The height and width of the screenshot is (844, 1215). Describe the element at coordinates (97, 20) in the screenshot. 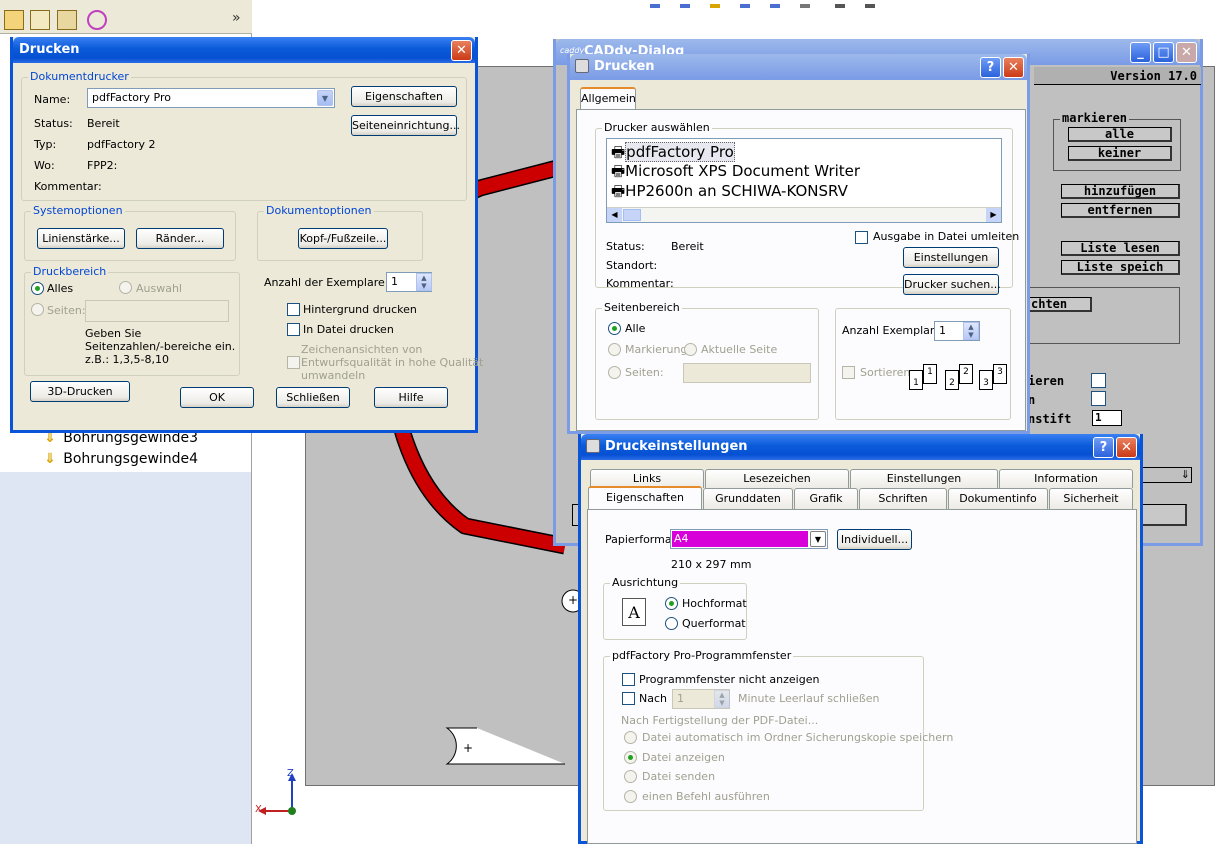

I see `target-icon` at that location.